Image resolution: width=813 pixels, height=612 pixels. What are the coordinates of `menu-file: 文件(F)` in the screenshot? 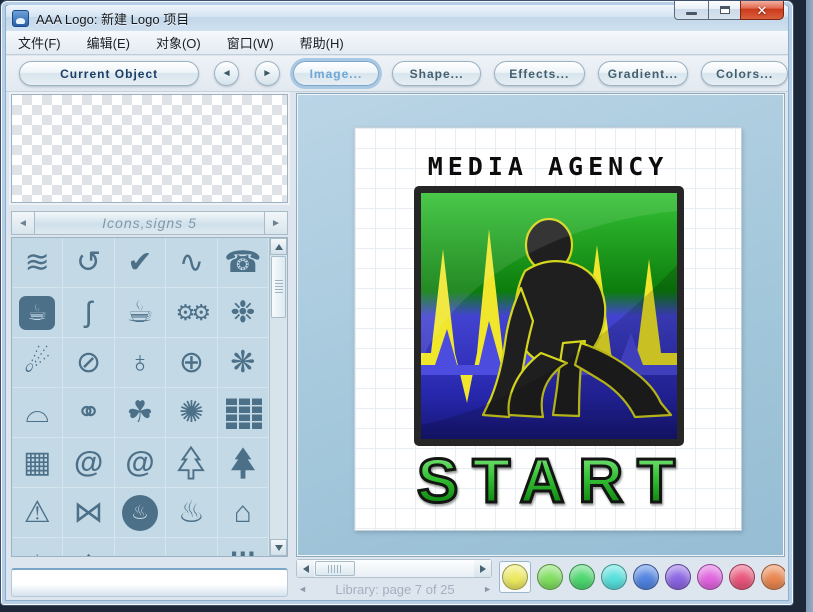 It's located at (39, 42).